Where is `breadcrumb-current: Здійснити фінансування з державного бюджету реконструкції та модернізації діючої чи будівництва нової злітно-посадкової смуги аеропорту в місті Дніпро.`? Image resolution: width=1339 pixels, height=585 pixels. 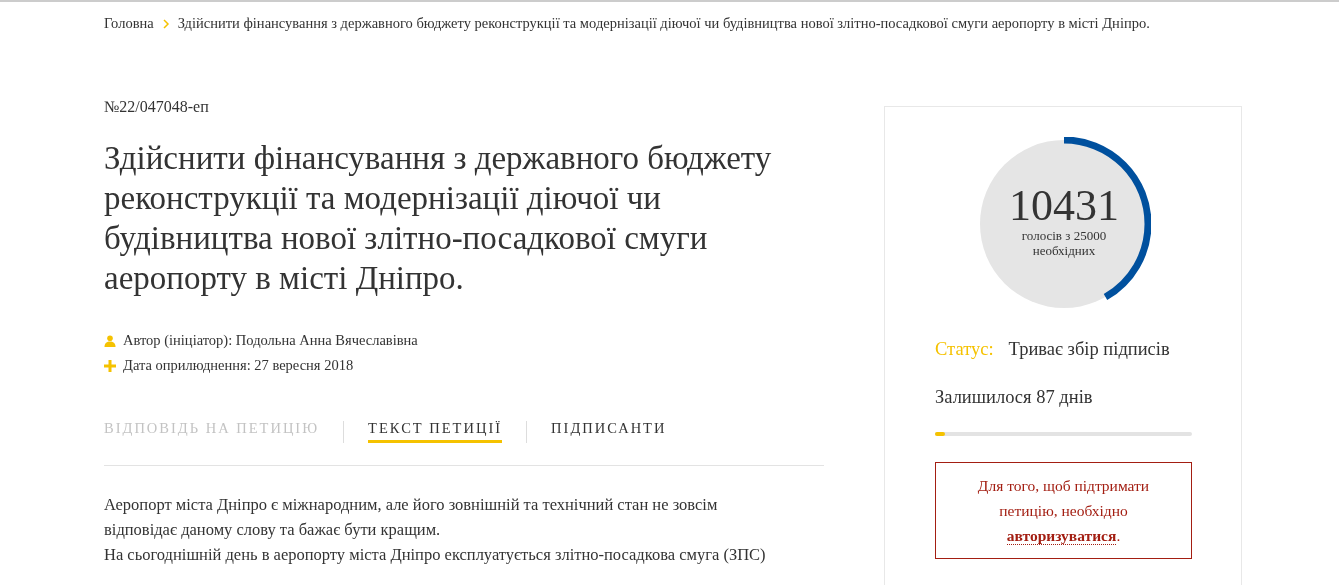 breadcrumb-current: Здійснити фінансування з державного бюджету реконструкції та модернізації діючої чи будівництва нової злітно-посадкової смуги аеропорту в місті Дніпро. is located at coordinates (663, 23).